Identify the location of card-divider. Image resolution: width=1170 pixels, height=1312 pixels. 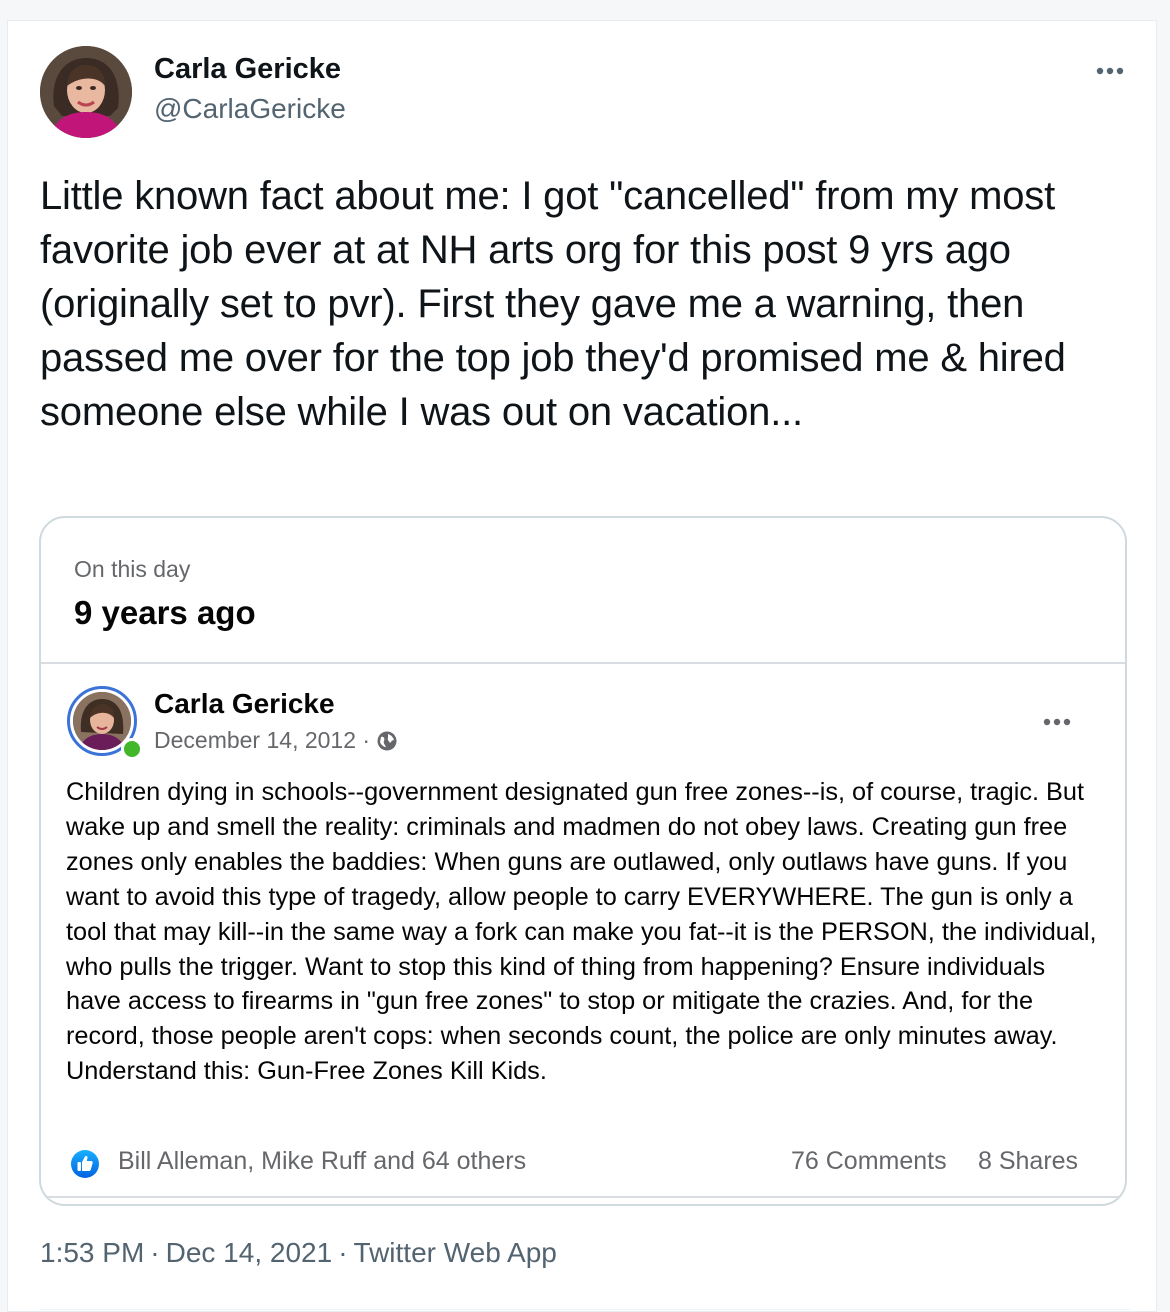
(583, 1197).